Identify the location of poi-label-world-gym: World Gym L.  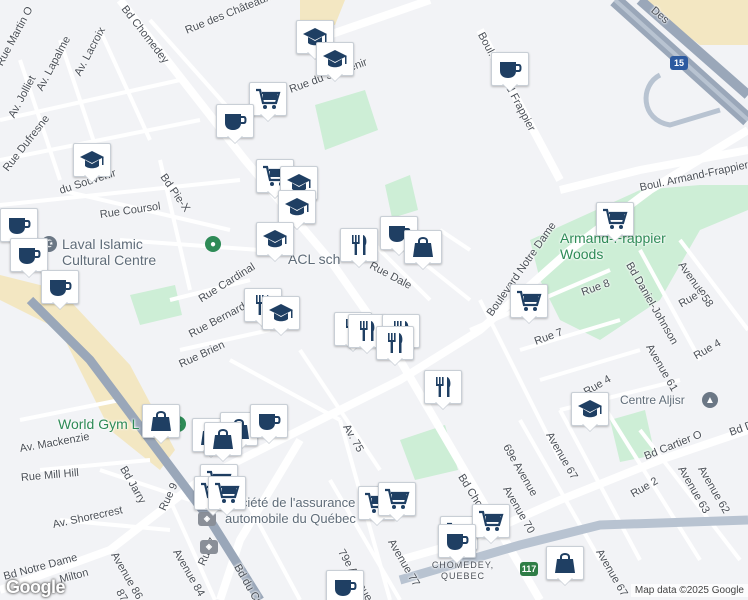
(98, 424).